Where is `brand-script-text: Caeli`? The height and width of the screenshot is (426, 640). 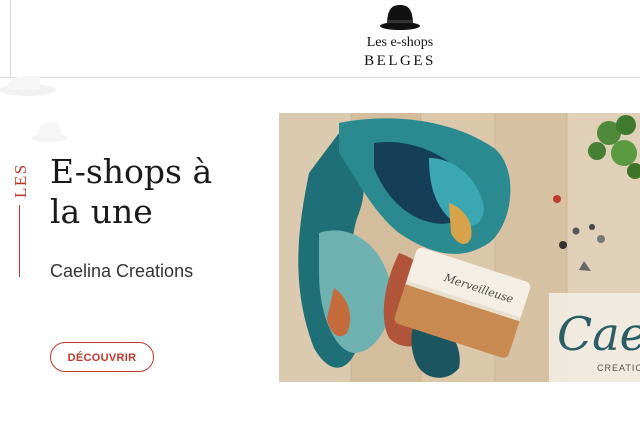
brand-script-text: Caeli is located at coordinates (598, 334).